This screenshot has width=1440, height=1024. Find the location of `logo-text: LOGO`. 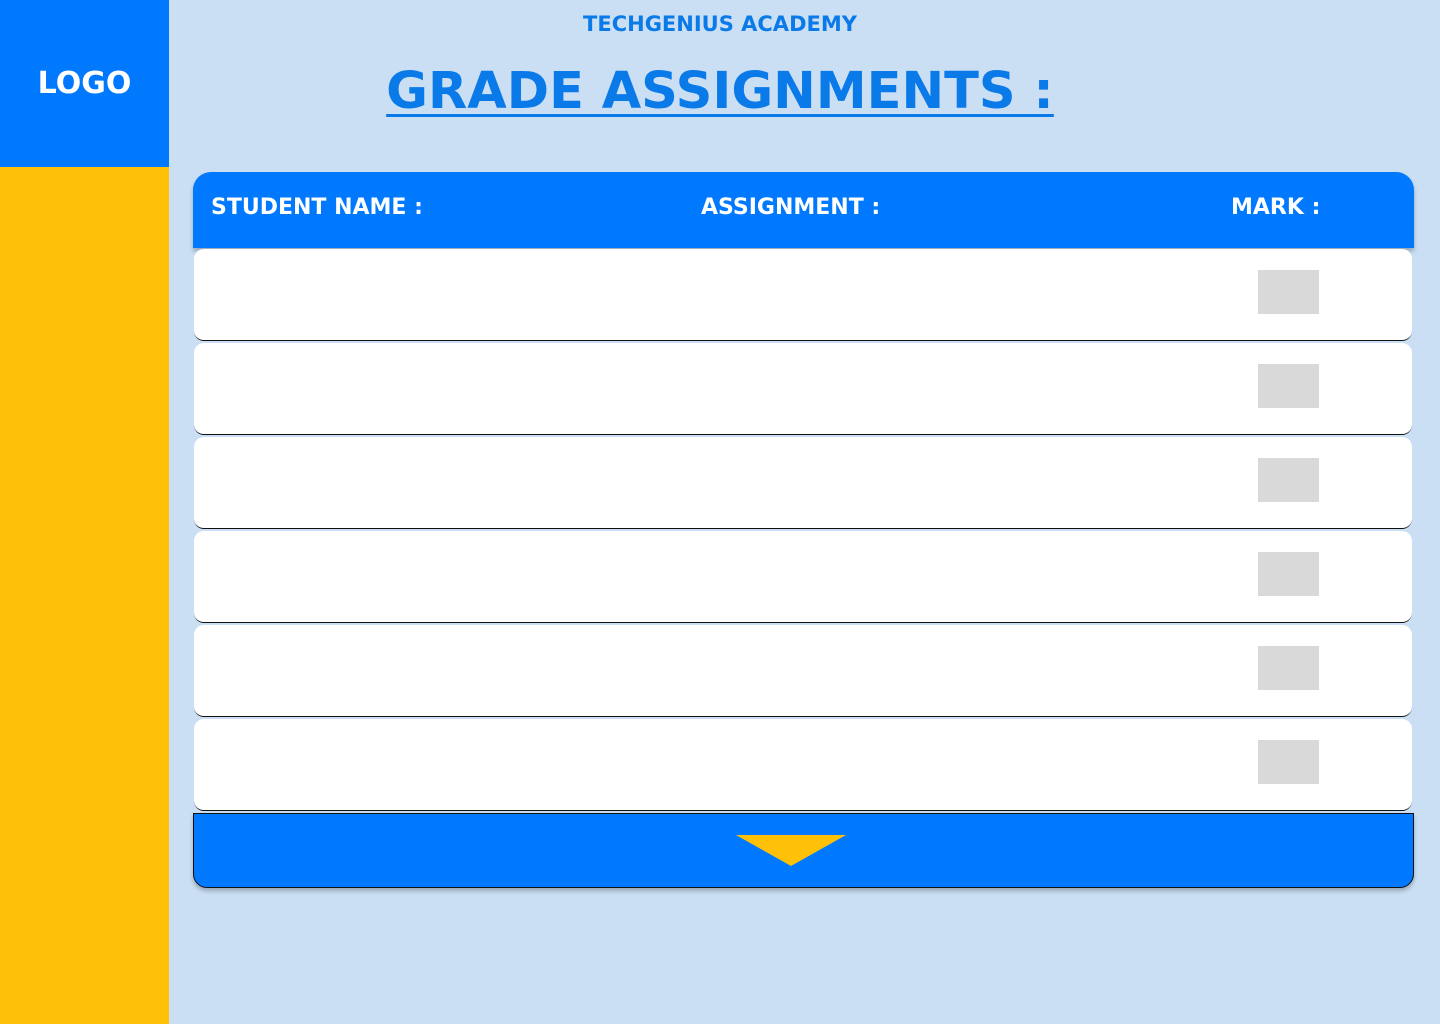

logo-text: LOGO is located at coordinates (84, 83).